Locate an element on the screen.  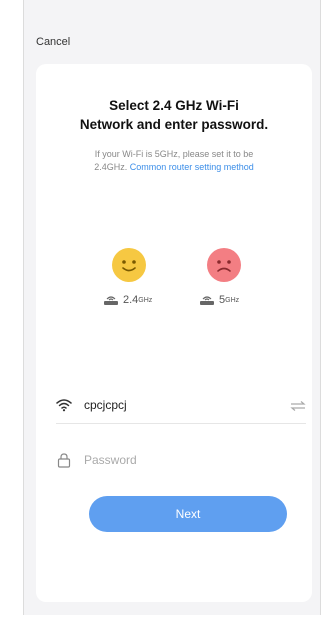
password-input is located at coordinates (195, 460).